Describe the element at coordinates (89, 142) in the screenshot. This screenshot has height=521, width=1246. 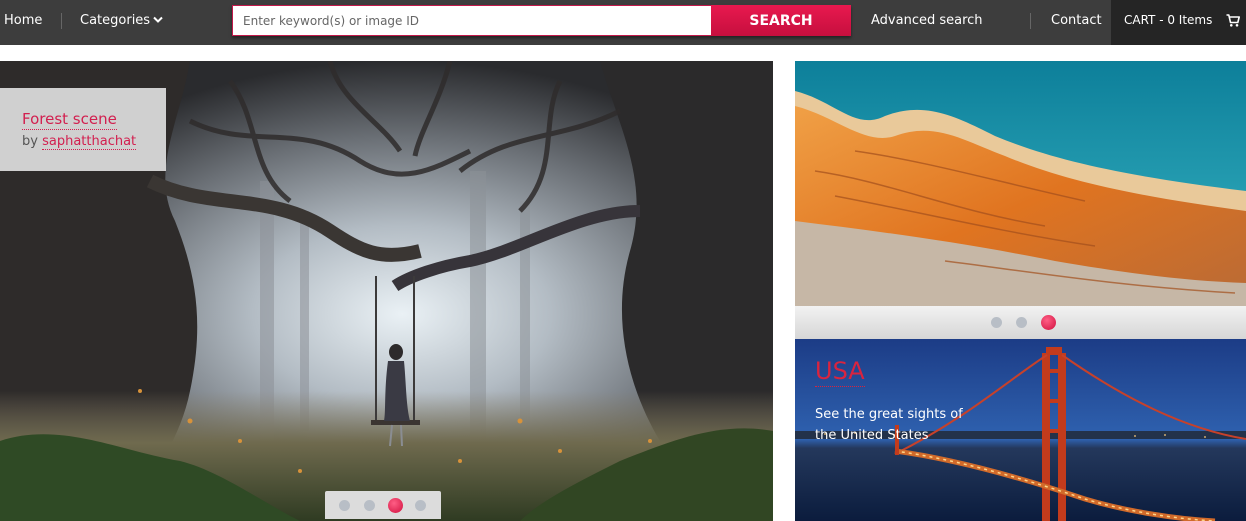
I see `author-link: saphatthachat` at that location.